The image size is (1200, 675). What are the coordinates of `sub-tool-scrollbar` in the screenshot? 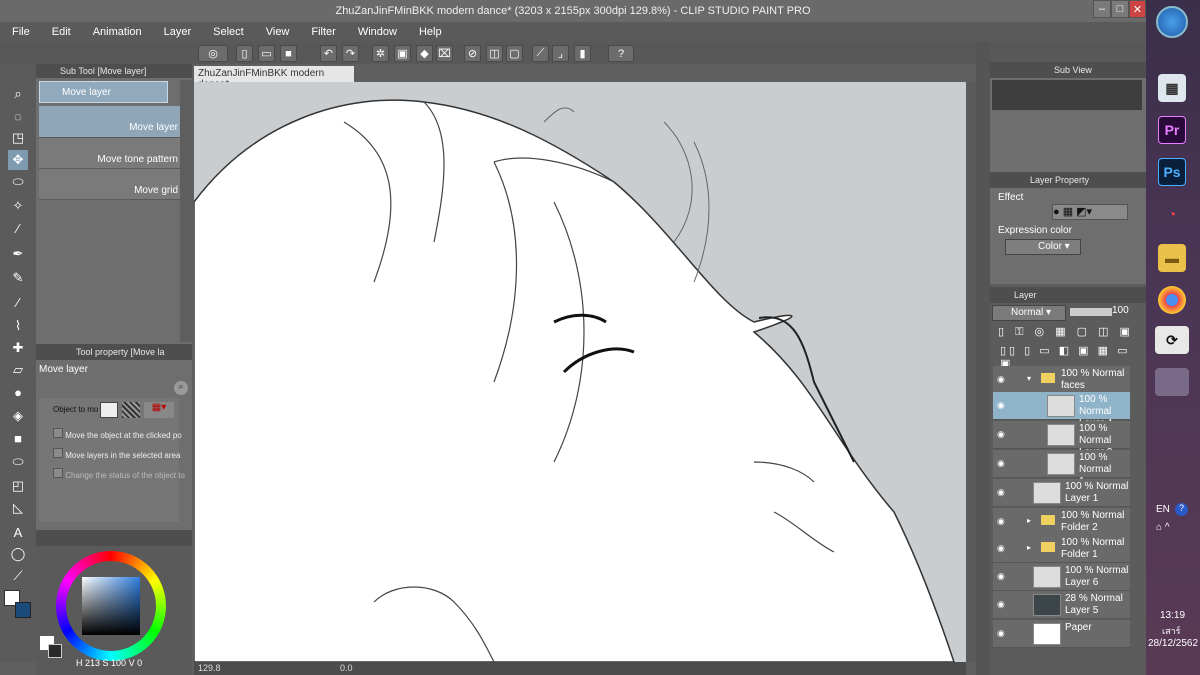 It's located at (186, 211).